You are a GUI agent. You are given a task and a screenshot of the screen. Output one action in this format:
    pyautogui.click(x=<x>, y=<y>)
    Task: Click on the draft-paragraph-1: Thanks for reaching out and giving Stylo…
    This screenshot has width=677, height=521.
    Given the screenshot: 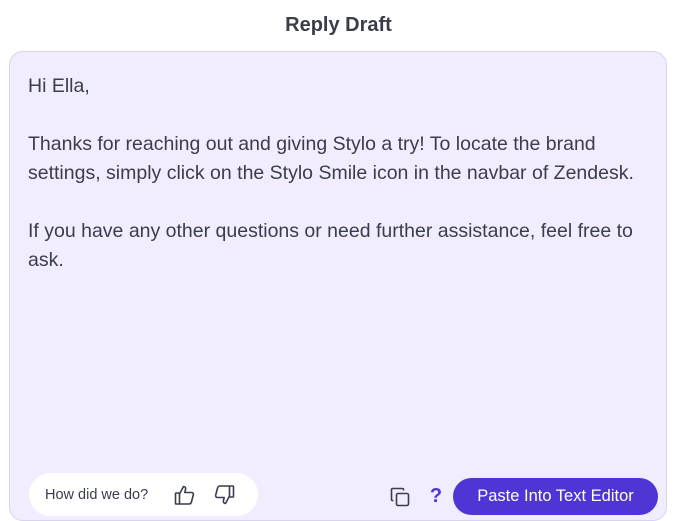 What is the action you would take?
    pyautogui.click(x=331, y=158)
    